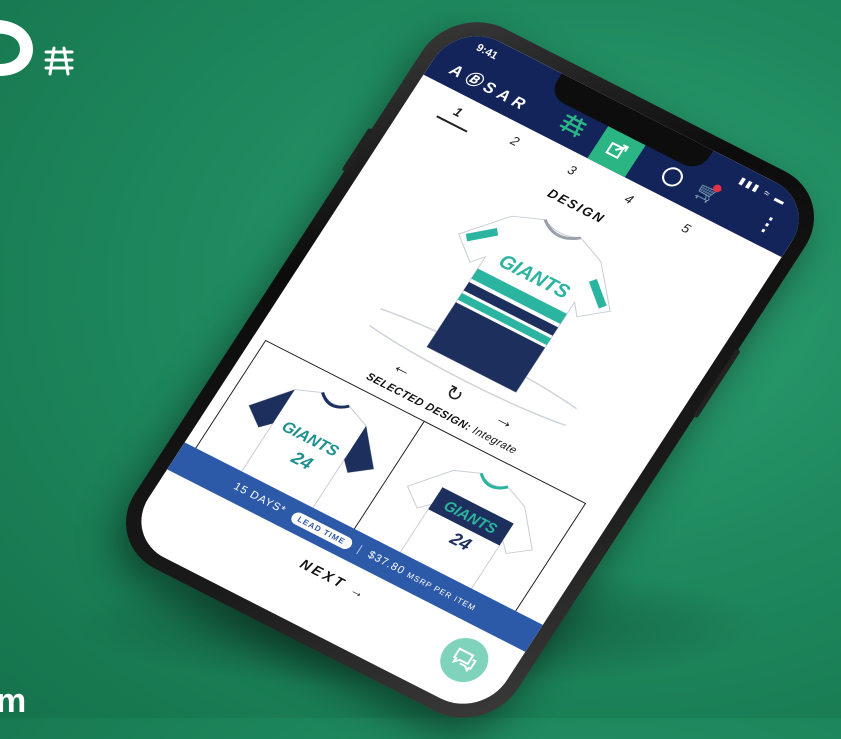  What do you see at coordinates (629, 199) in the screenshot?
I see `step-4: 4` at bounding box center [629, 199].